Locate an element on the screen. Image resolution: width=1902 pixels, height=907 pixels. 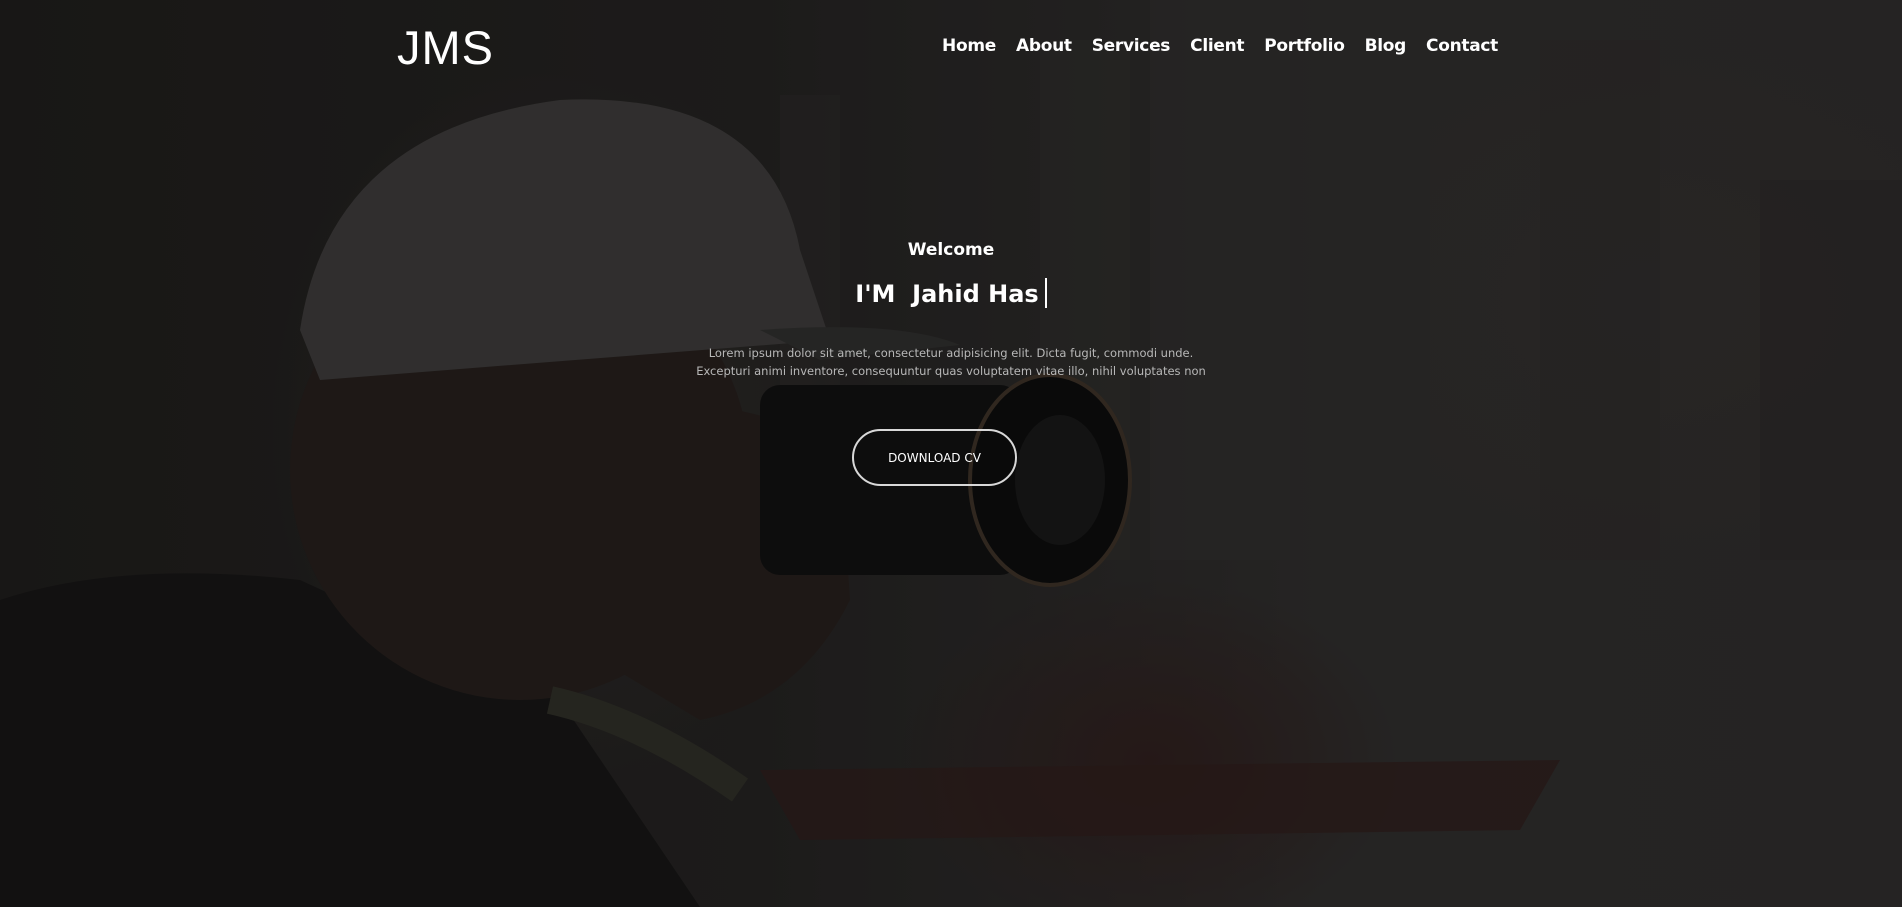
nav-item-contact: Contact is located at coordinates (1462, 46).